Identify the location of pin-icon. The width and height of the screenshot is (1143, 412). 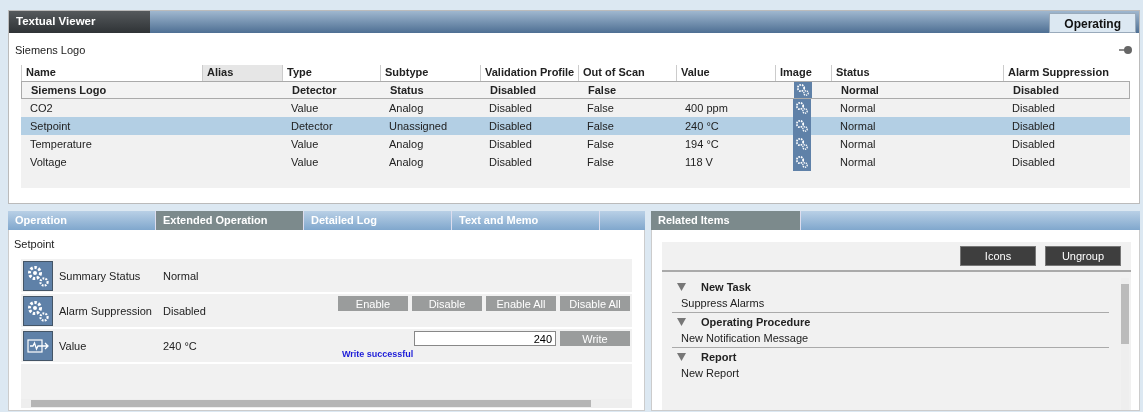
(1126, 50).